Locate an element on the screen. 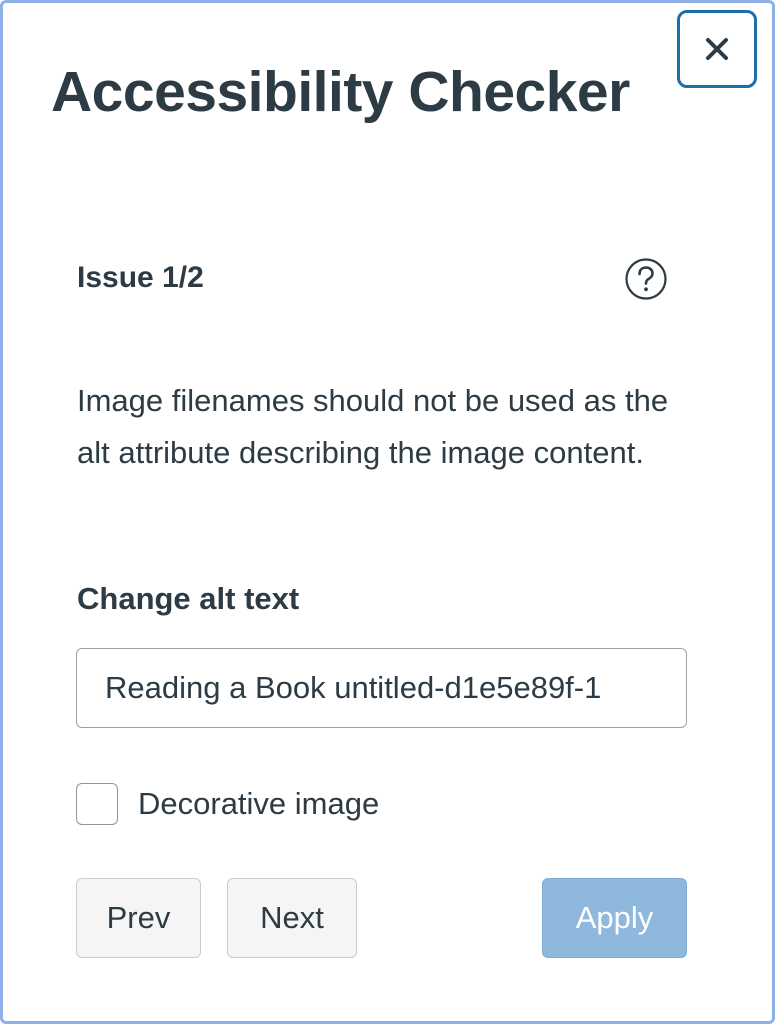 The width and height of the screenshot is (775, 1024). alt-text-input is located at coordinates (381, 688).